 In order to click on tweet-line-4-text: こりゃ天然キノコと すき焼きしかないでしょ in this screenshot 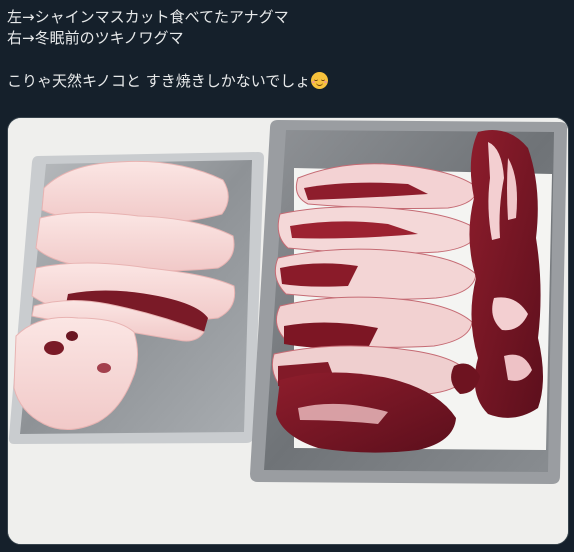, I will do `click(159, 81)`.